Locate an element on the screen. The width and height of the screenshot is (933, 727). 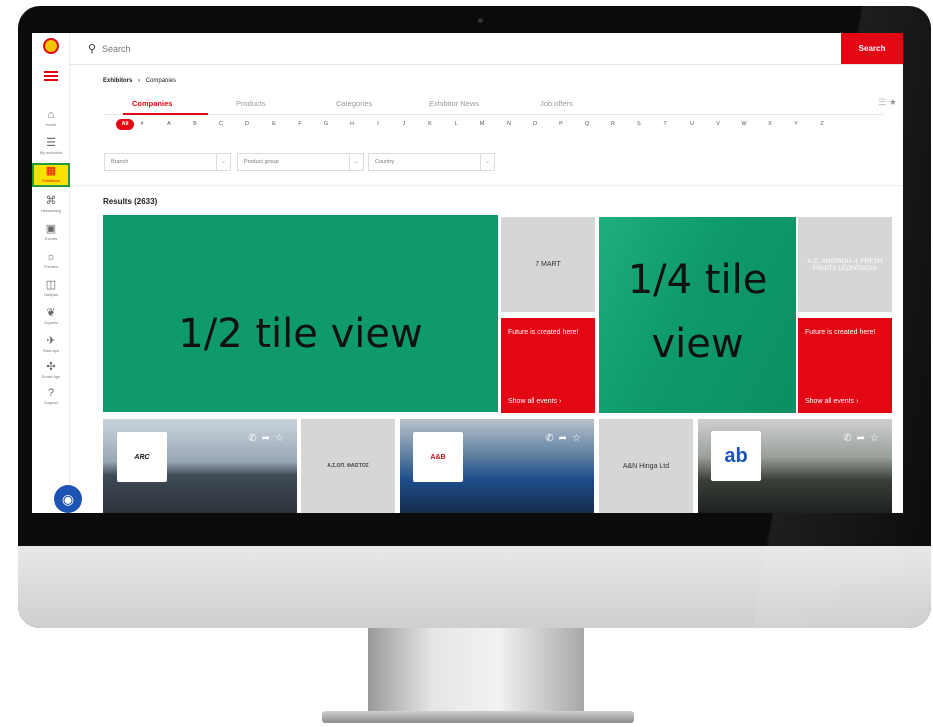
star-icon: ★ is located at coordinates (893, 102).